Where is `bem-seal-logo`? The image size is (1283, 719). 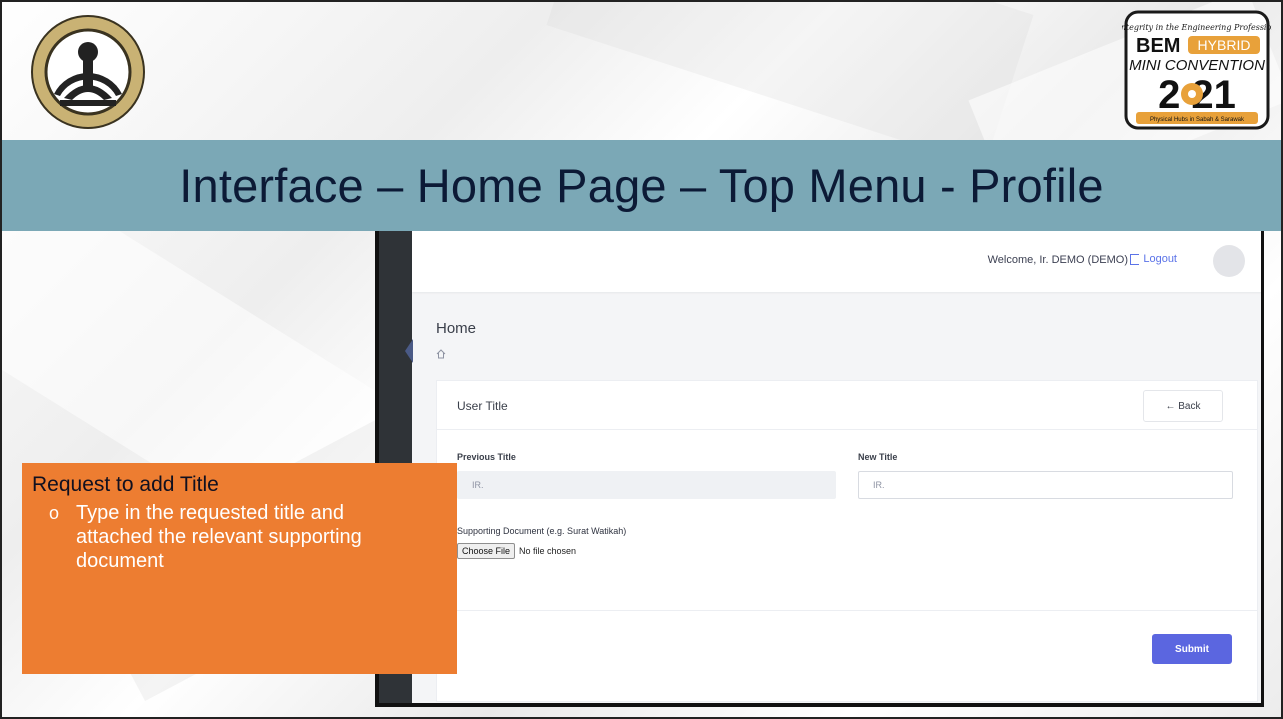 bem-seal-logo is located at coordinates (88, 72).